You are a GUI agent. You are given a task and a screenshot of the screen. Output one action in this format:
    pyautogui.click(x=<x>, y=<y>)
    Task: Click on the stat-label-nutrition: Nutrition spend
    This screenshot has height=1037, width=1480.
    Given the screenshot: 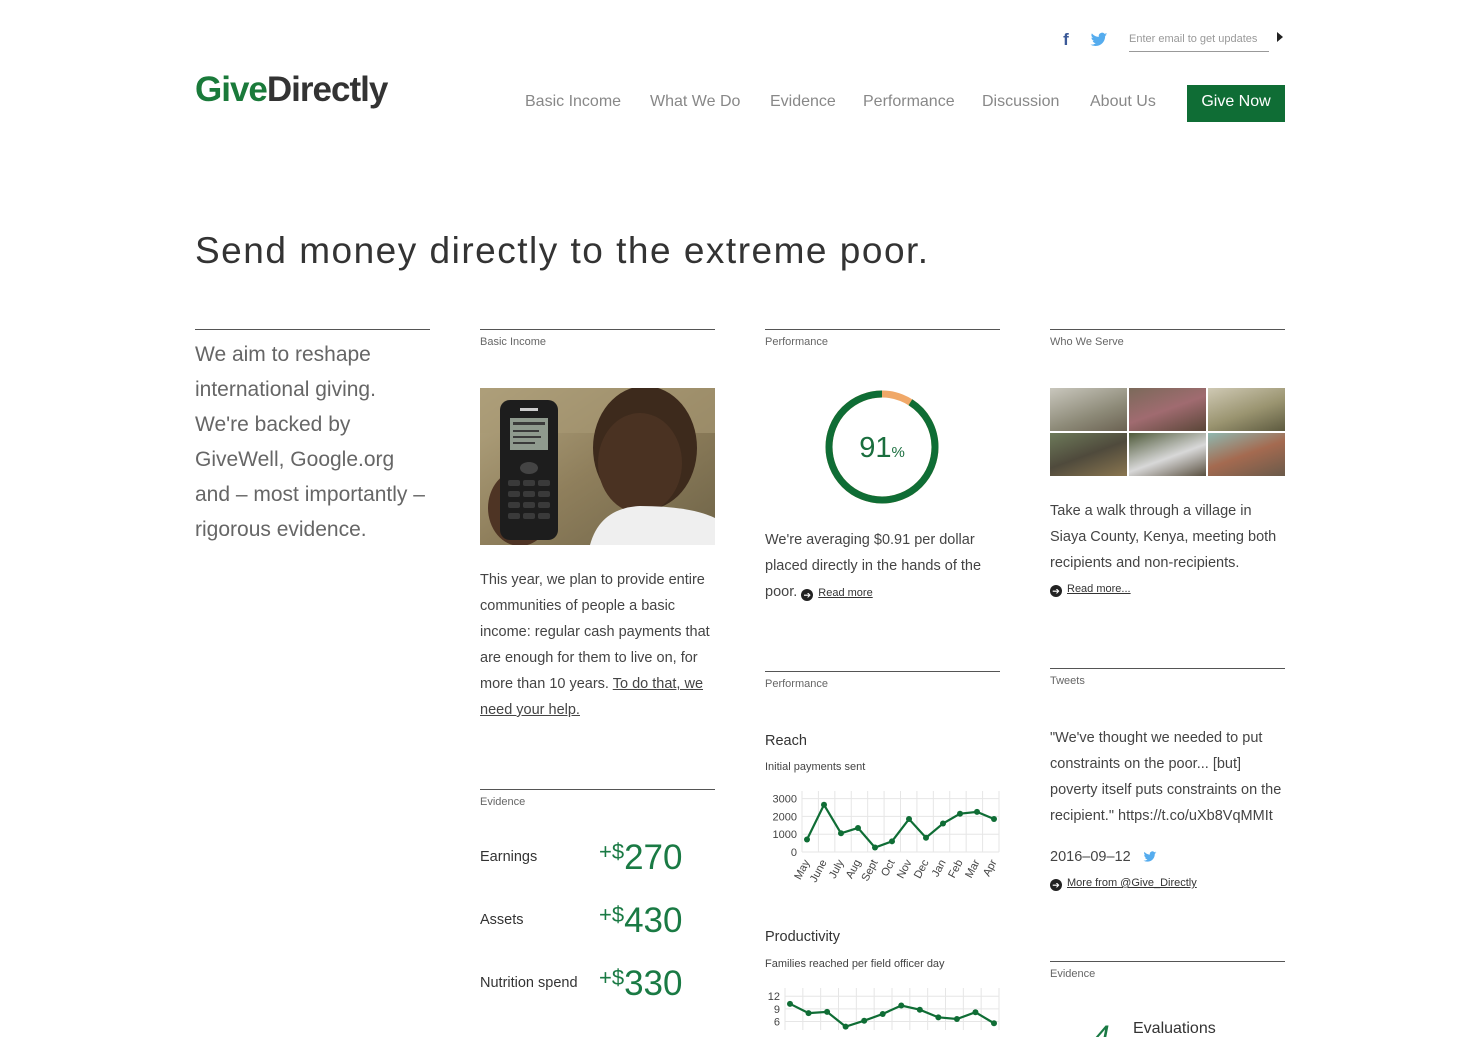 What is the action you would take?
    pyautogui.click(x=529, y=983)
    